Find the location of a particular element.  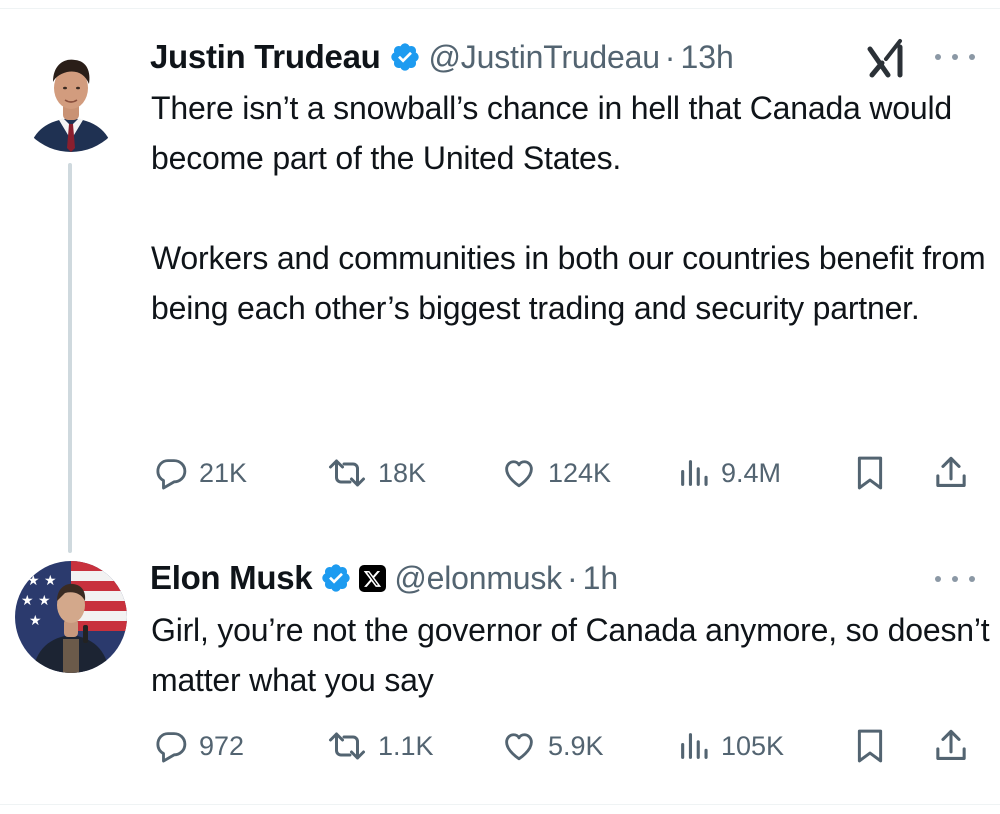

like-button: 124K is located at coordinates (555, 473).